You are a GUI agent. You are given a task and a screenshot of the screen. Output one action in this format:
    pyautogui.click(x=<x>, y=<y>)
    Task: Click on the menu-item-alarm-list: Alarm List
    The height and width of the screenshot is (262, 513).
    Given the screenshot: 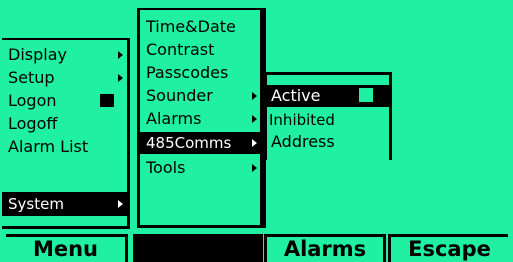 What is the action you would take?
    pyautogui.click(x=64, y=147)
    